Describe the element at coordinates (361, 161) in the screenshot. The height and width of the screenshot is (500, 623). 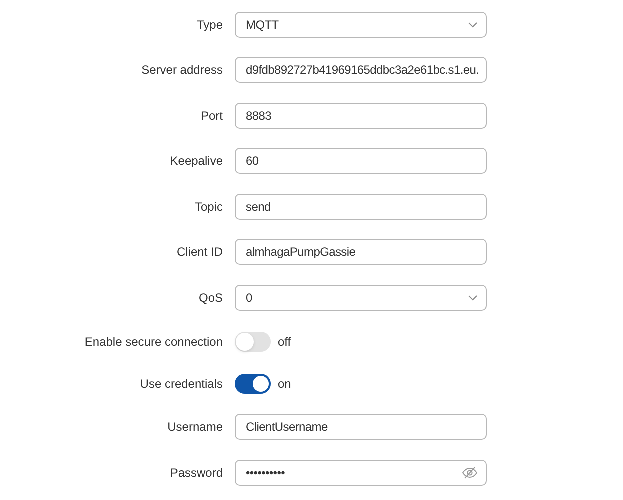
I see `input-field: 60` at that location.